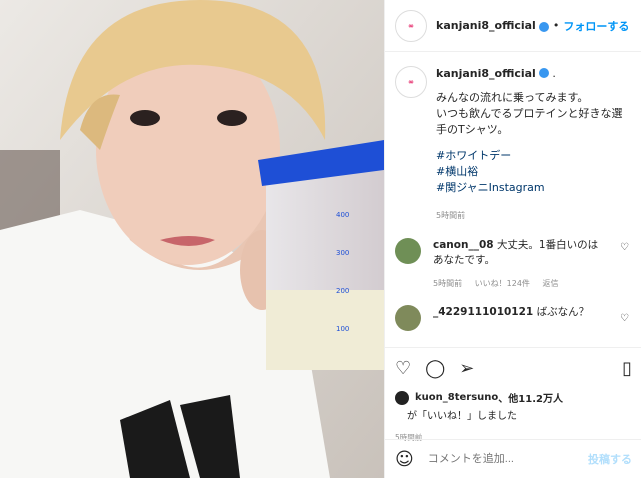  I want to click on comment-meta: 5時間前 いいね！124件 返信, so click(518, 283).